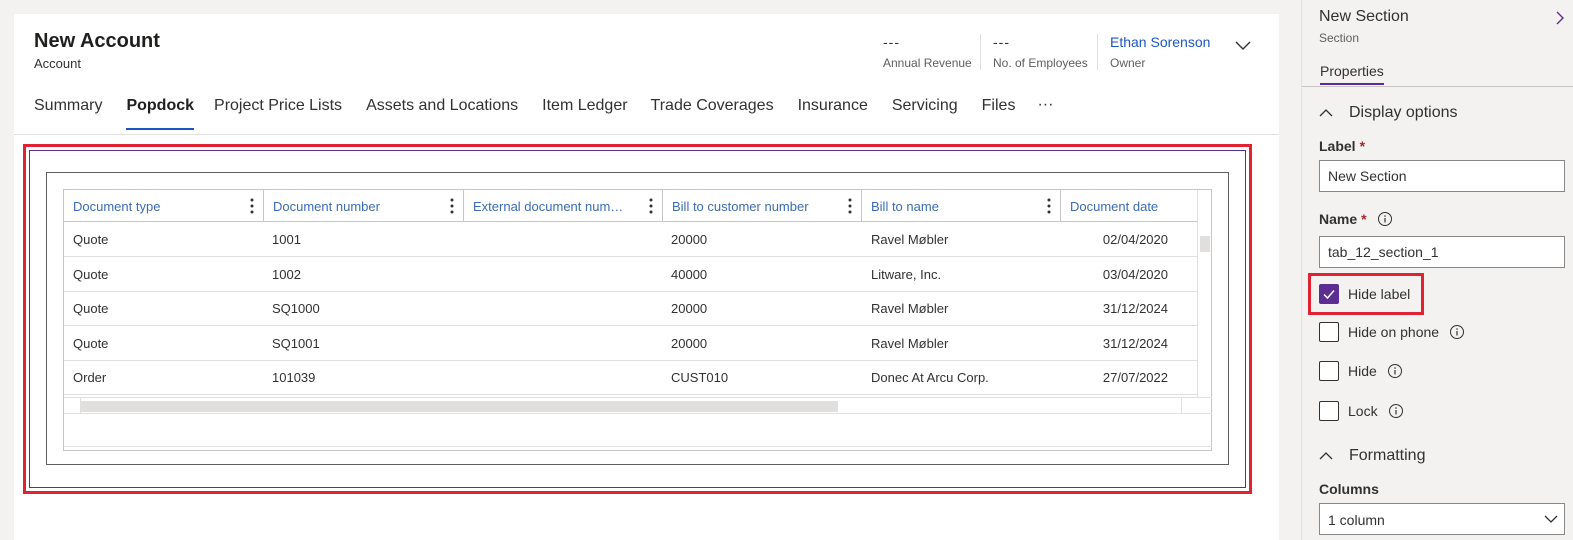 The image size is (1573, 540). What do you see at coordinates (160, 113) in the screenshot?
I see `tab-popdock: Popdock` at bounding box center [160, 113].